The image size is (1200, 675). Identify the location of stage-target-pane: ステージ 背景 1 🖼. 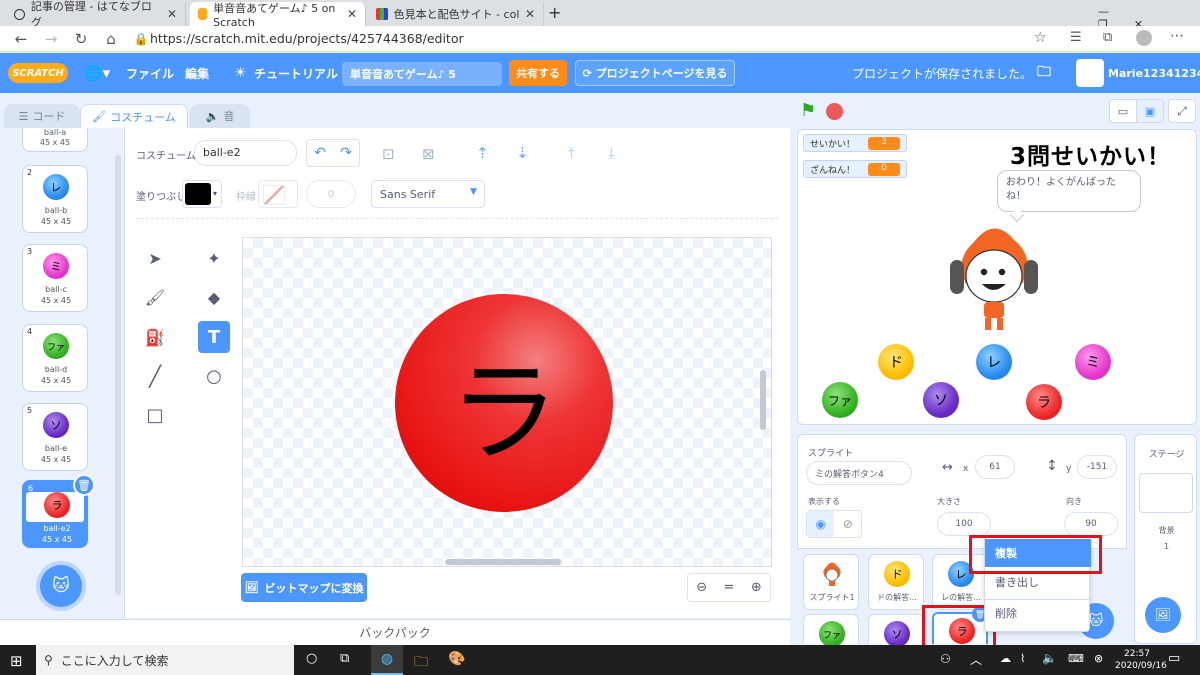
(1165, 539).